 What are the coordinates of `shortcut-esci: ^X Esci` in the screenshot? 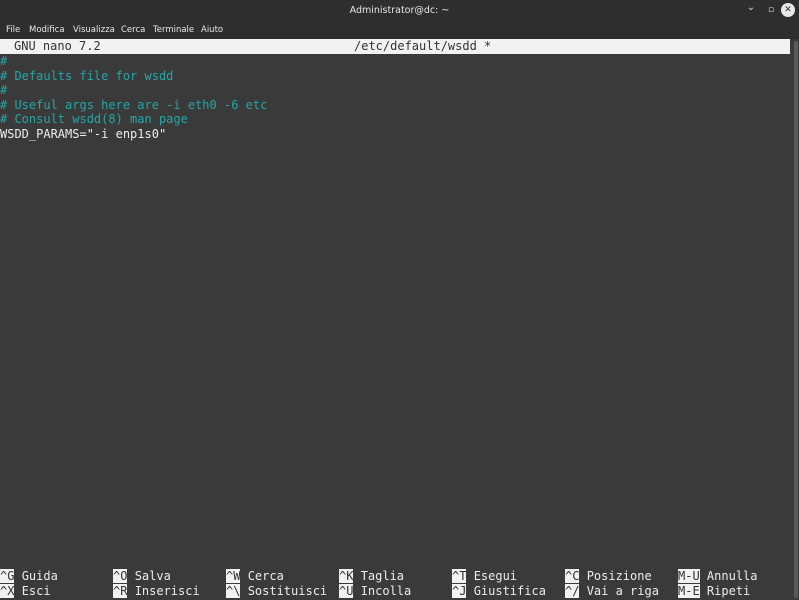 It's located at (25, 591).